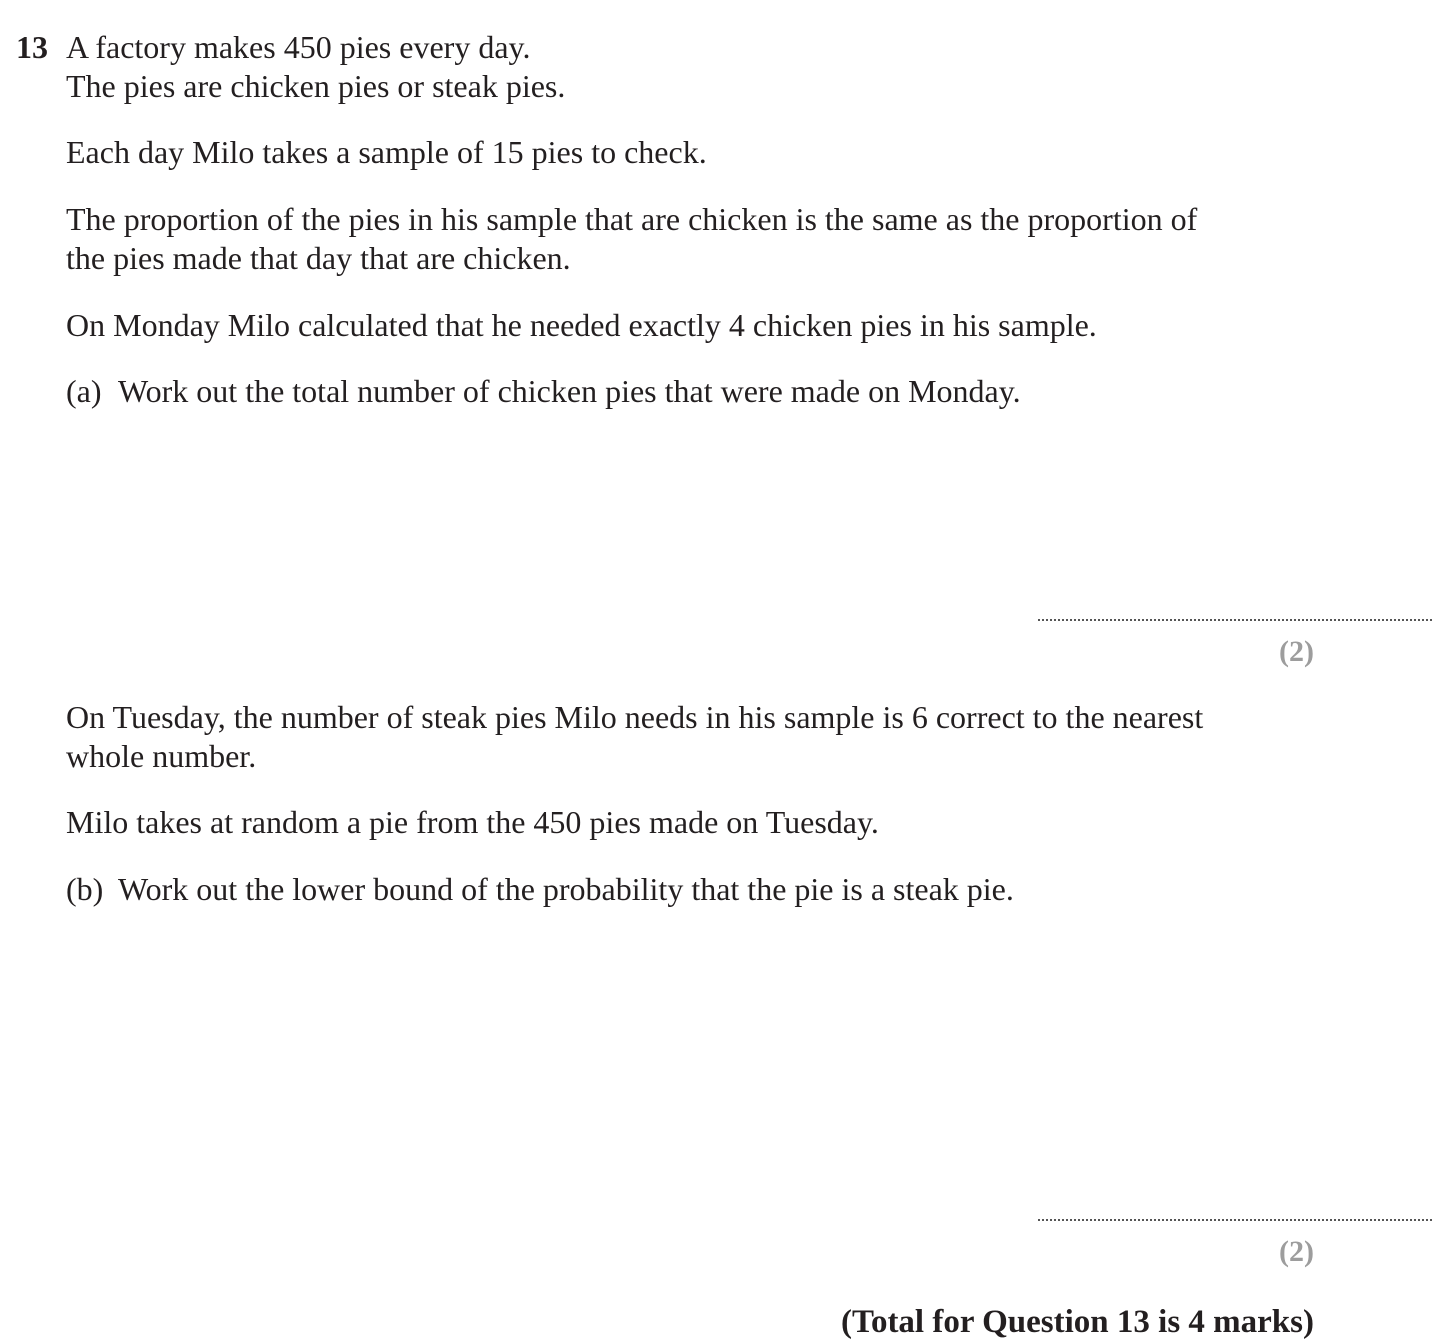 The image size is (1446, 1342). Describe the element at coordinates (1235, 620) in the screenshot. I see `answer-line-a` at that location.